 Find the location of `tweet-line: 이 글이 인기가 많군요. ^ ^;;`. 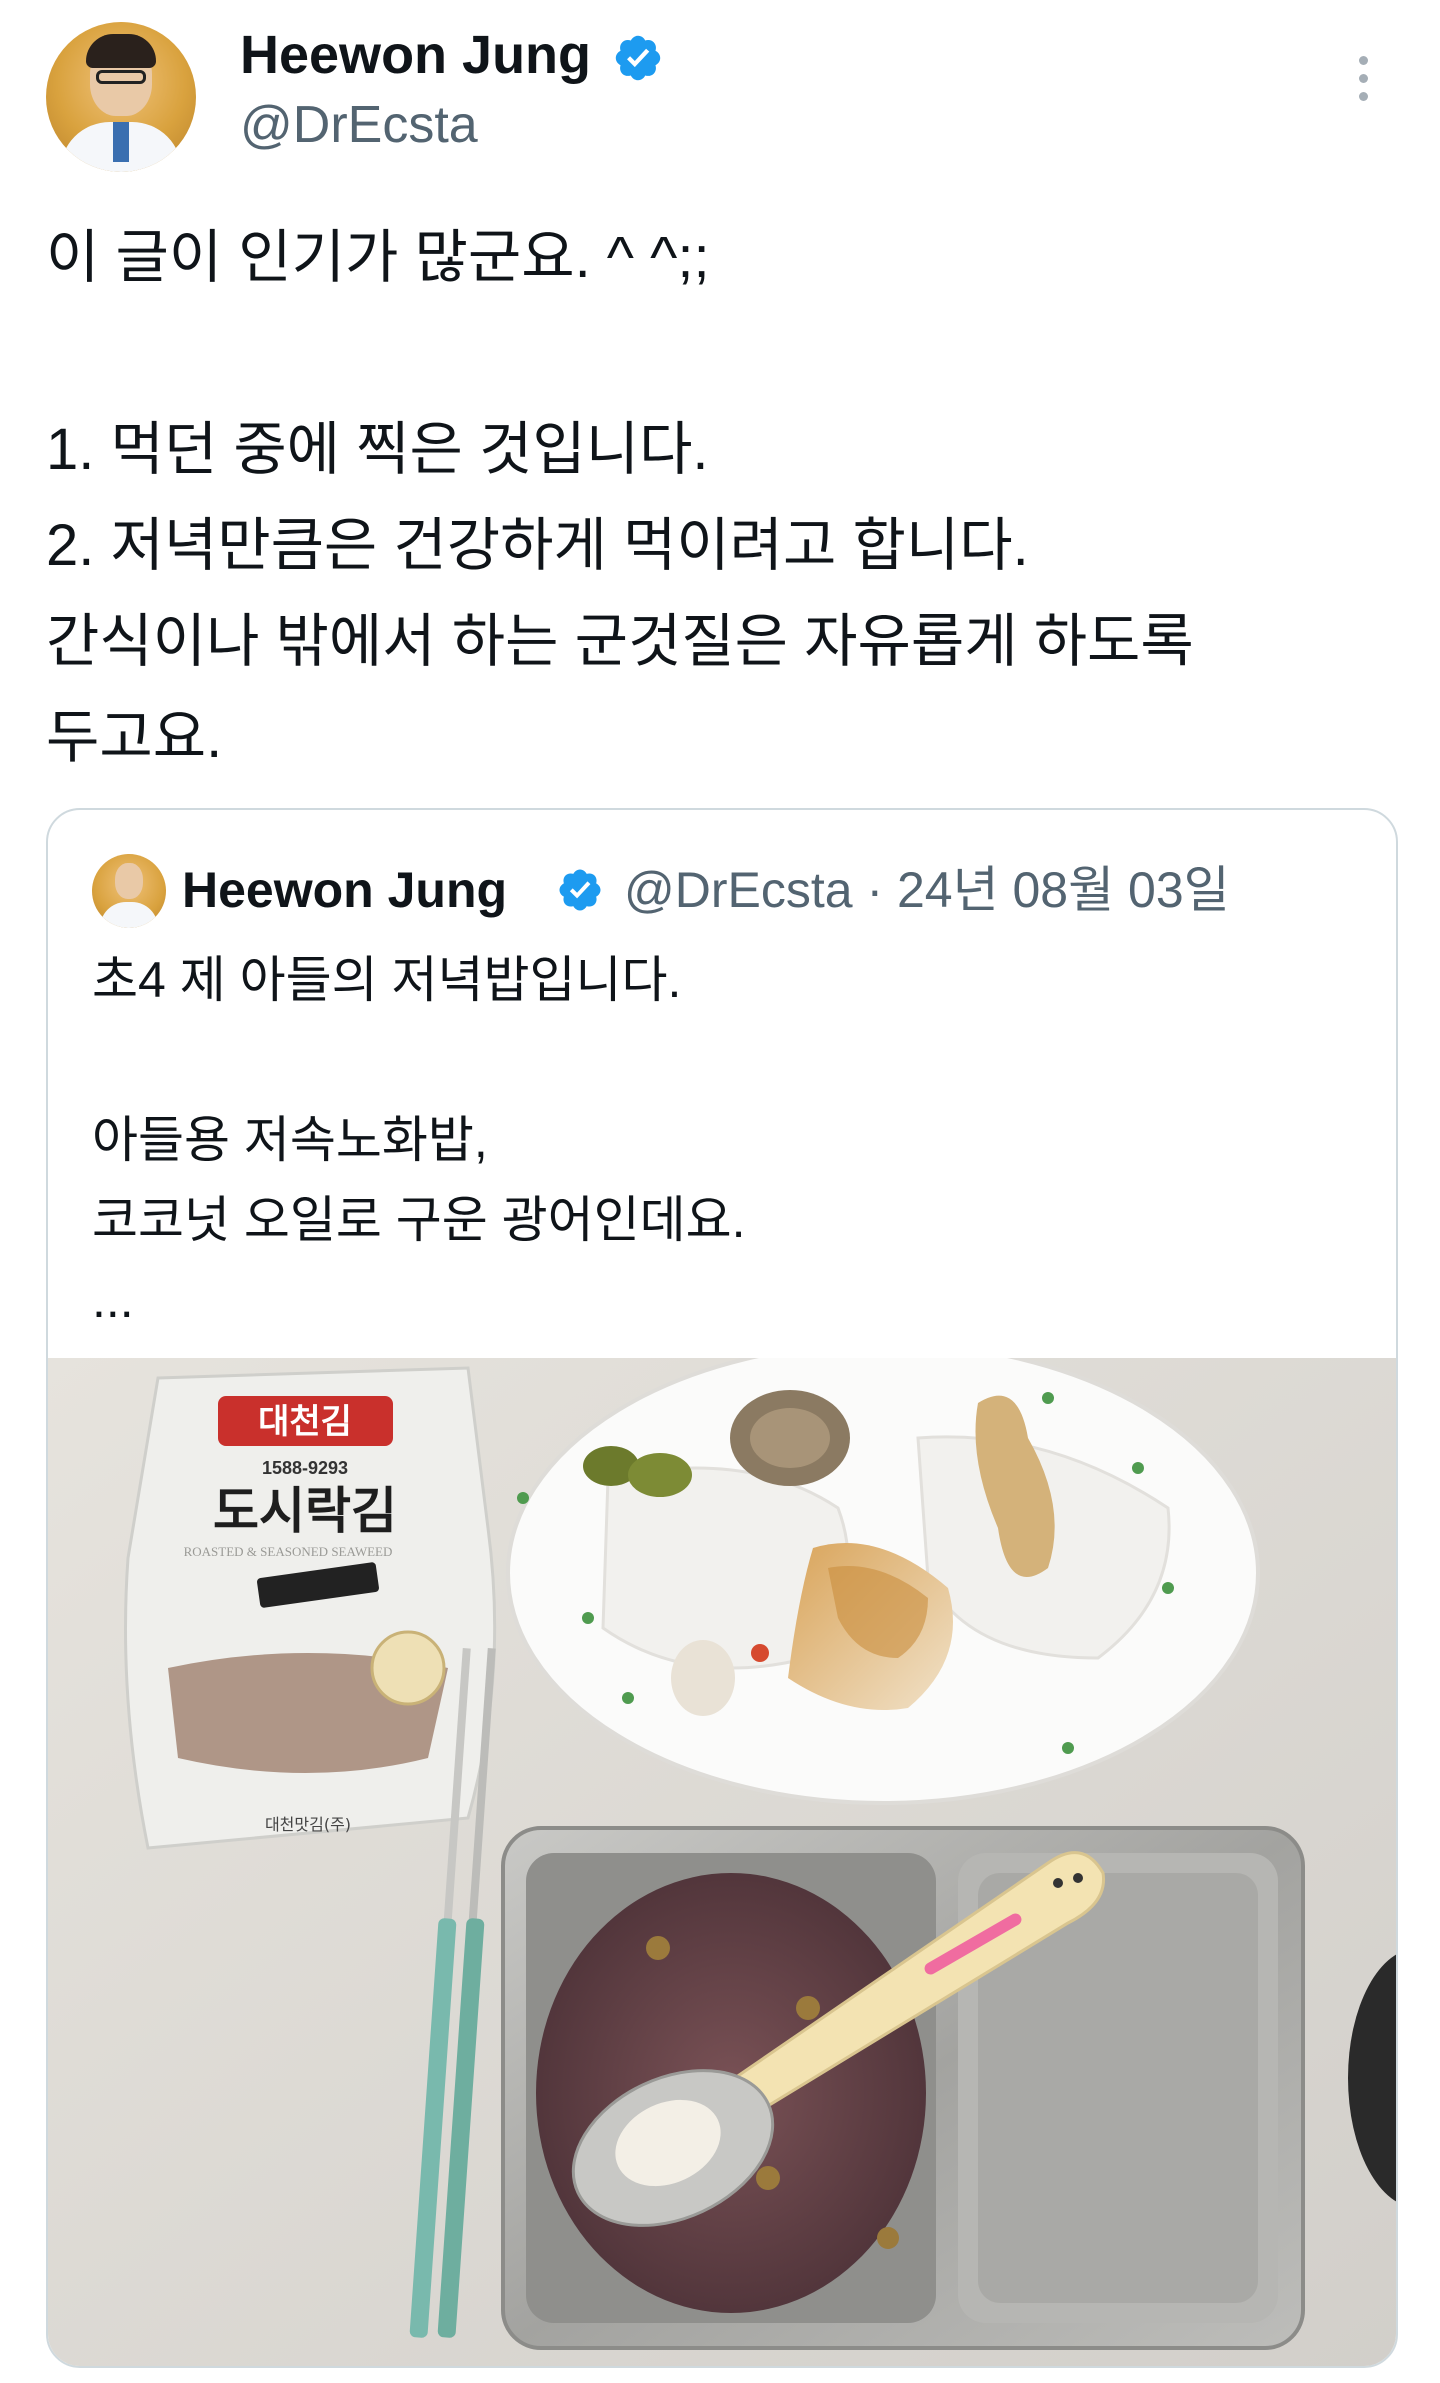

tweet-line: 이 글이 인기가 많군요. ^ ^;; is located at coordinates (378, 257).